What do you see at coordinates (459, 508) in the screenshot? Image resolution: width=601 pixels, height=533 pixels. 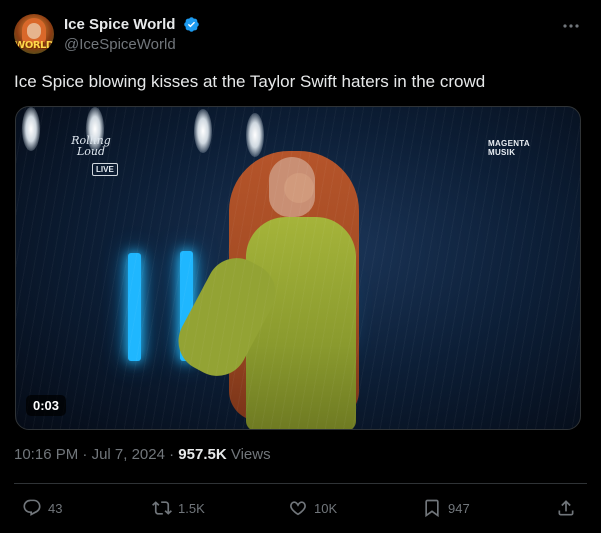 I see `bookmark-count: 947` at bounding box center [459, 508].